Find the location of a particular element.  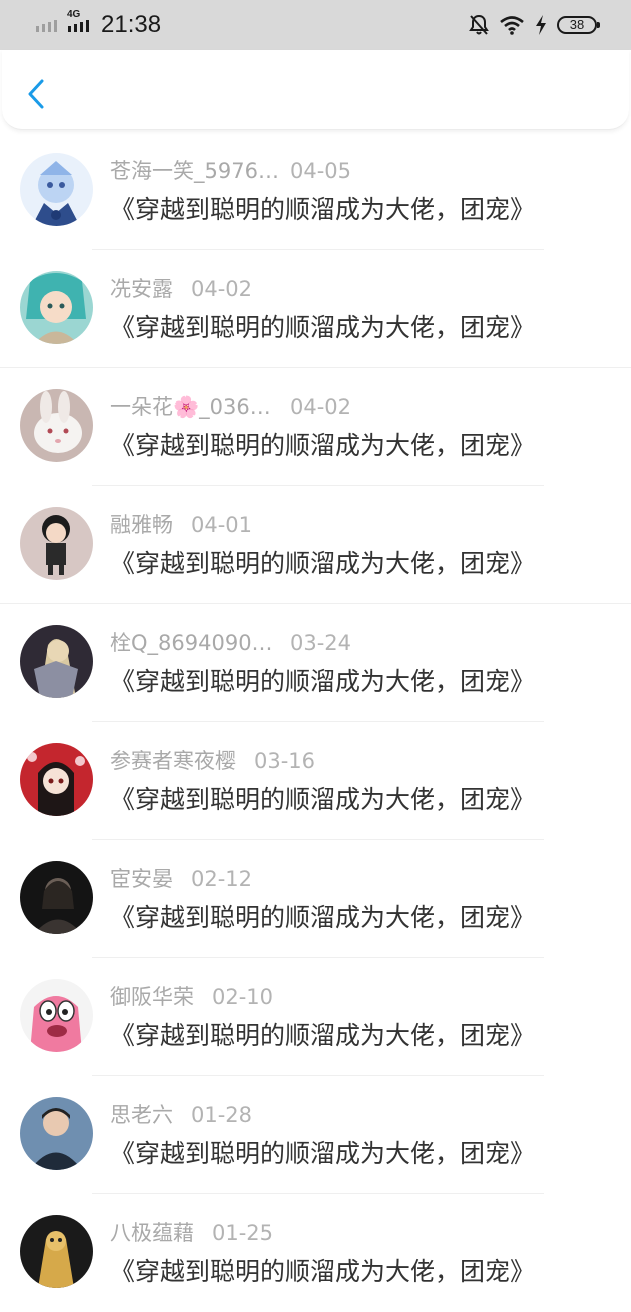

list-item: 宦安晏 02-12 《穿越到聪明的顺溜成为大佬，团宠》 is located at coordinates (315, 899).